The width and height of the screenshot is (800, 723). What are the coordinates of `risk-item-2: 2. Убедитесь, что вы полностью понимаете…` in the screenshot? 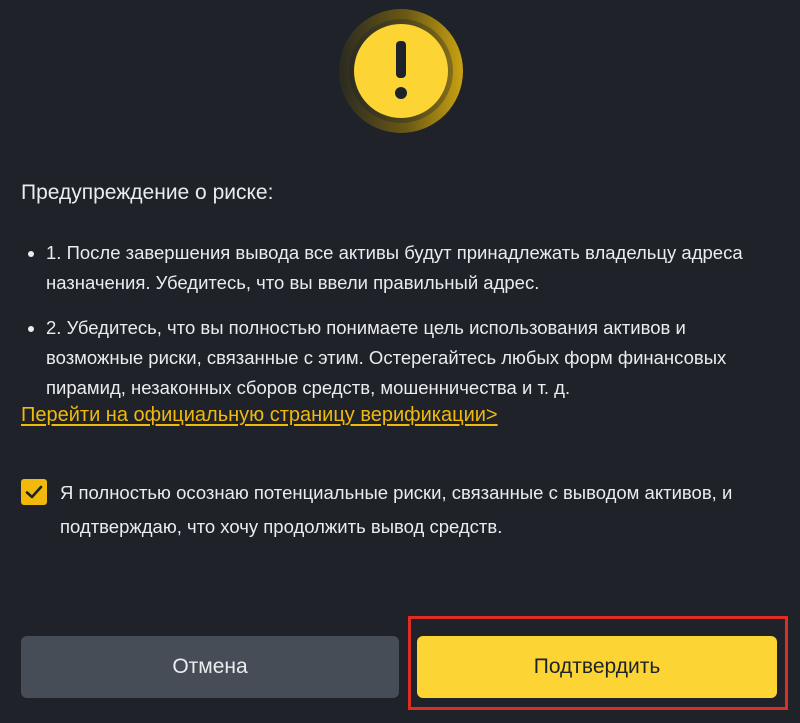 It's located at (401, 358).